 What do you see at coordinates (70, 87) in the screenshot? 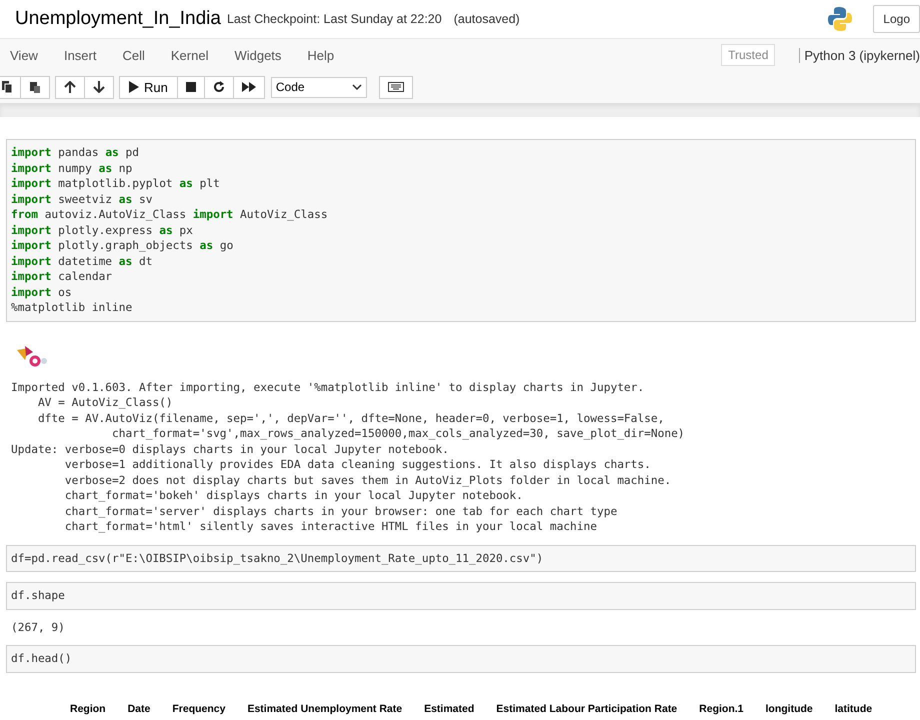
I see `move-up-icon` at bounding box center [70, 87].